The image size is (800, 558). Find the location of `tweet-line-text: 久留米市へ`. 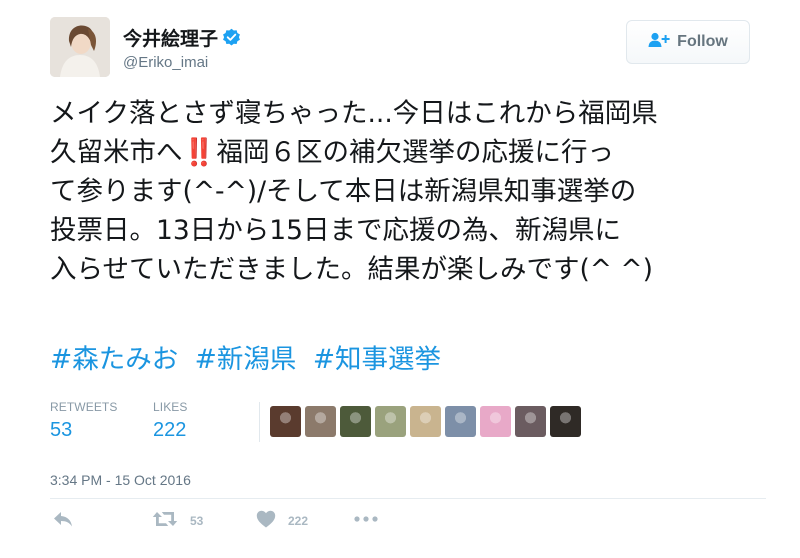

tweet-line-text: 久留米市へ is located at coordinates (116, 152).